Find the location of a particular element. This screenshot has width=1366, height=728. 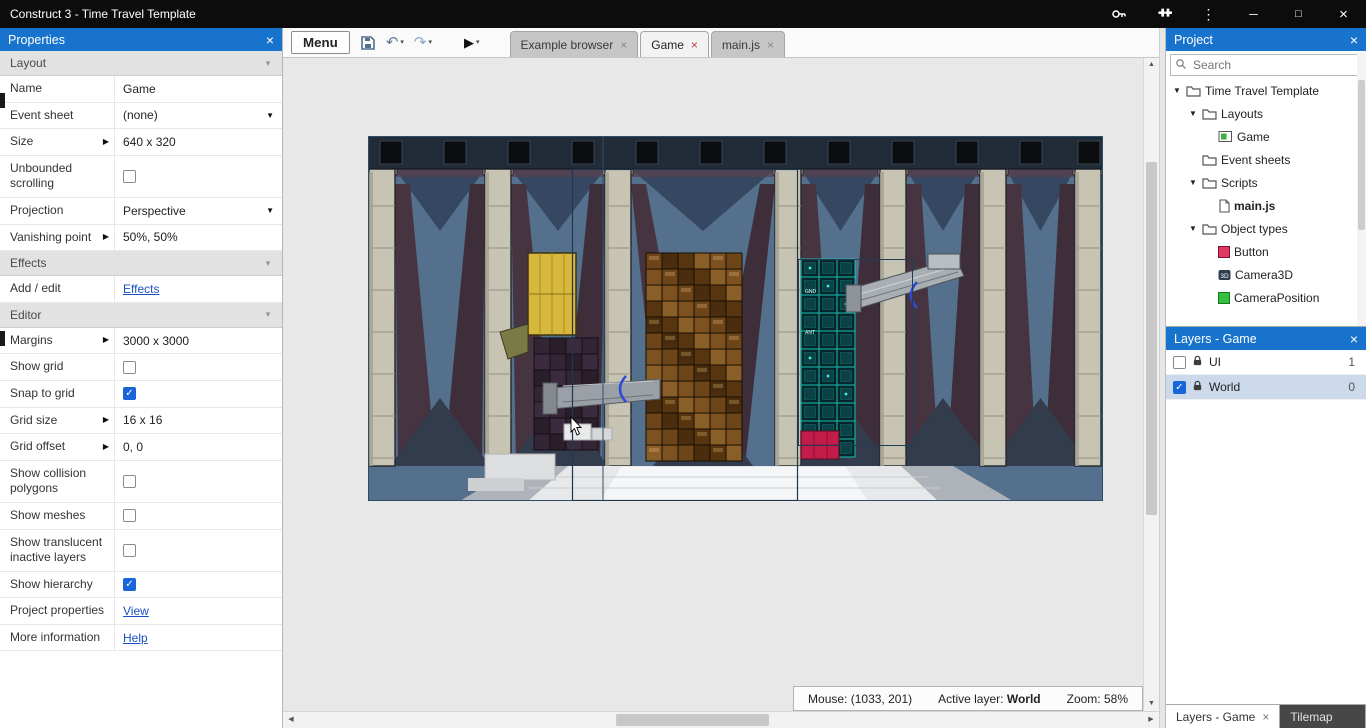

horizontal-scroll-thumb is located at coordinates (692, 720).